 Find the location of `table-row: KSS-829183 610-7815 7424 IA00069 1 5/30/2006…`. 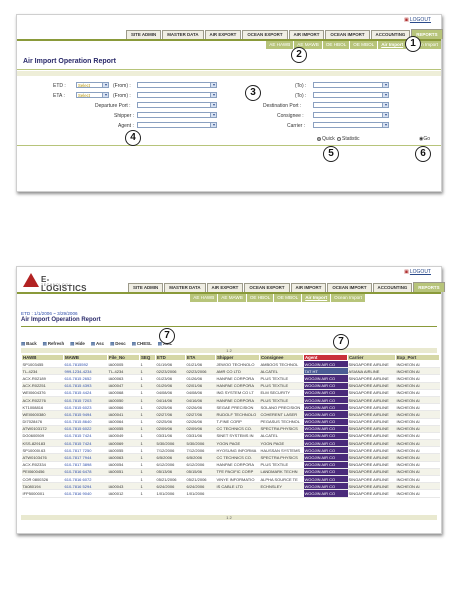

table-row: KSS-829183 610-7815 7424 IA00069 1 5/30/2006… is located at coordinates (230, 443).